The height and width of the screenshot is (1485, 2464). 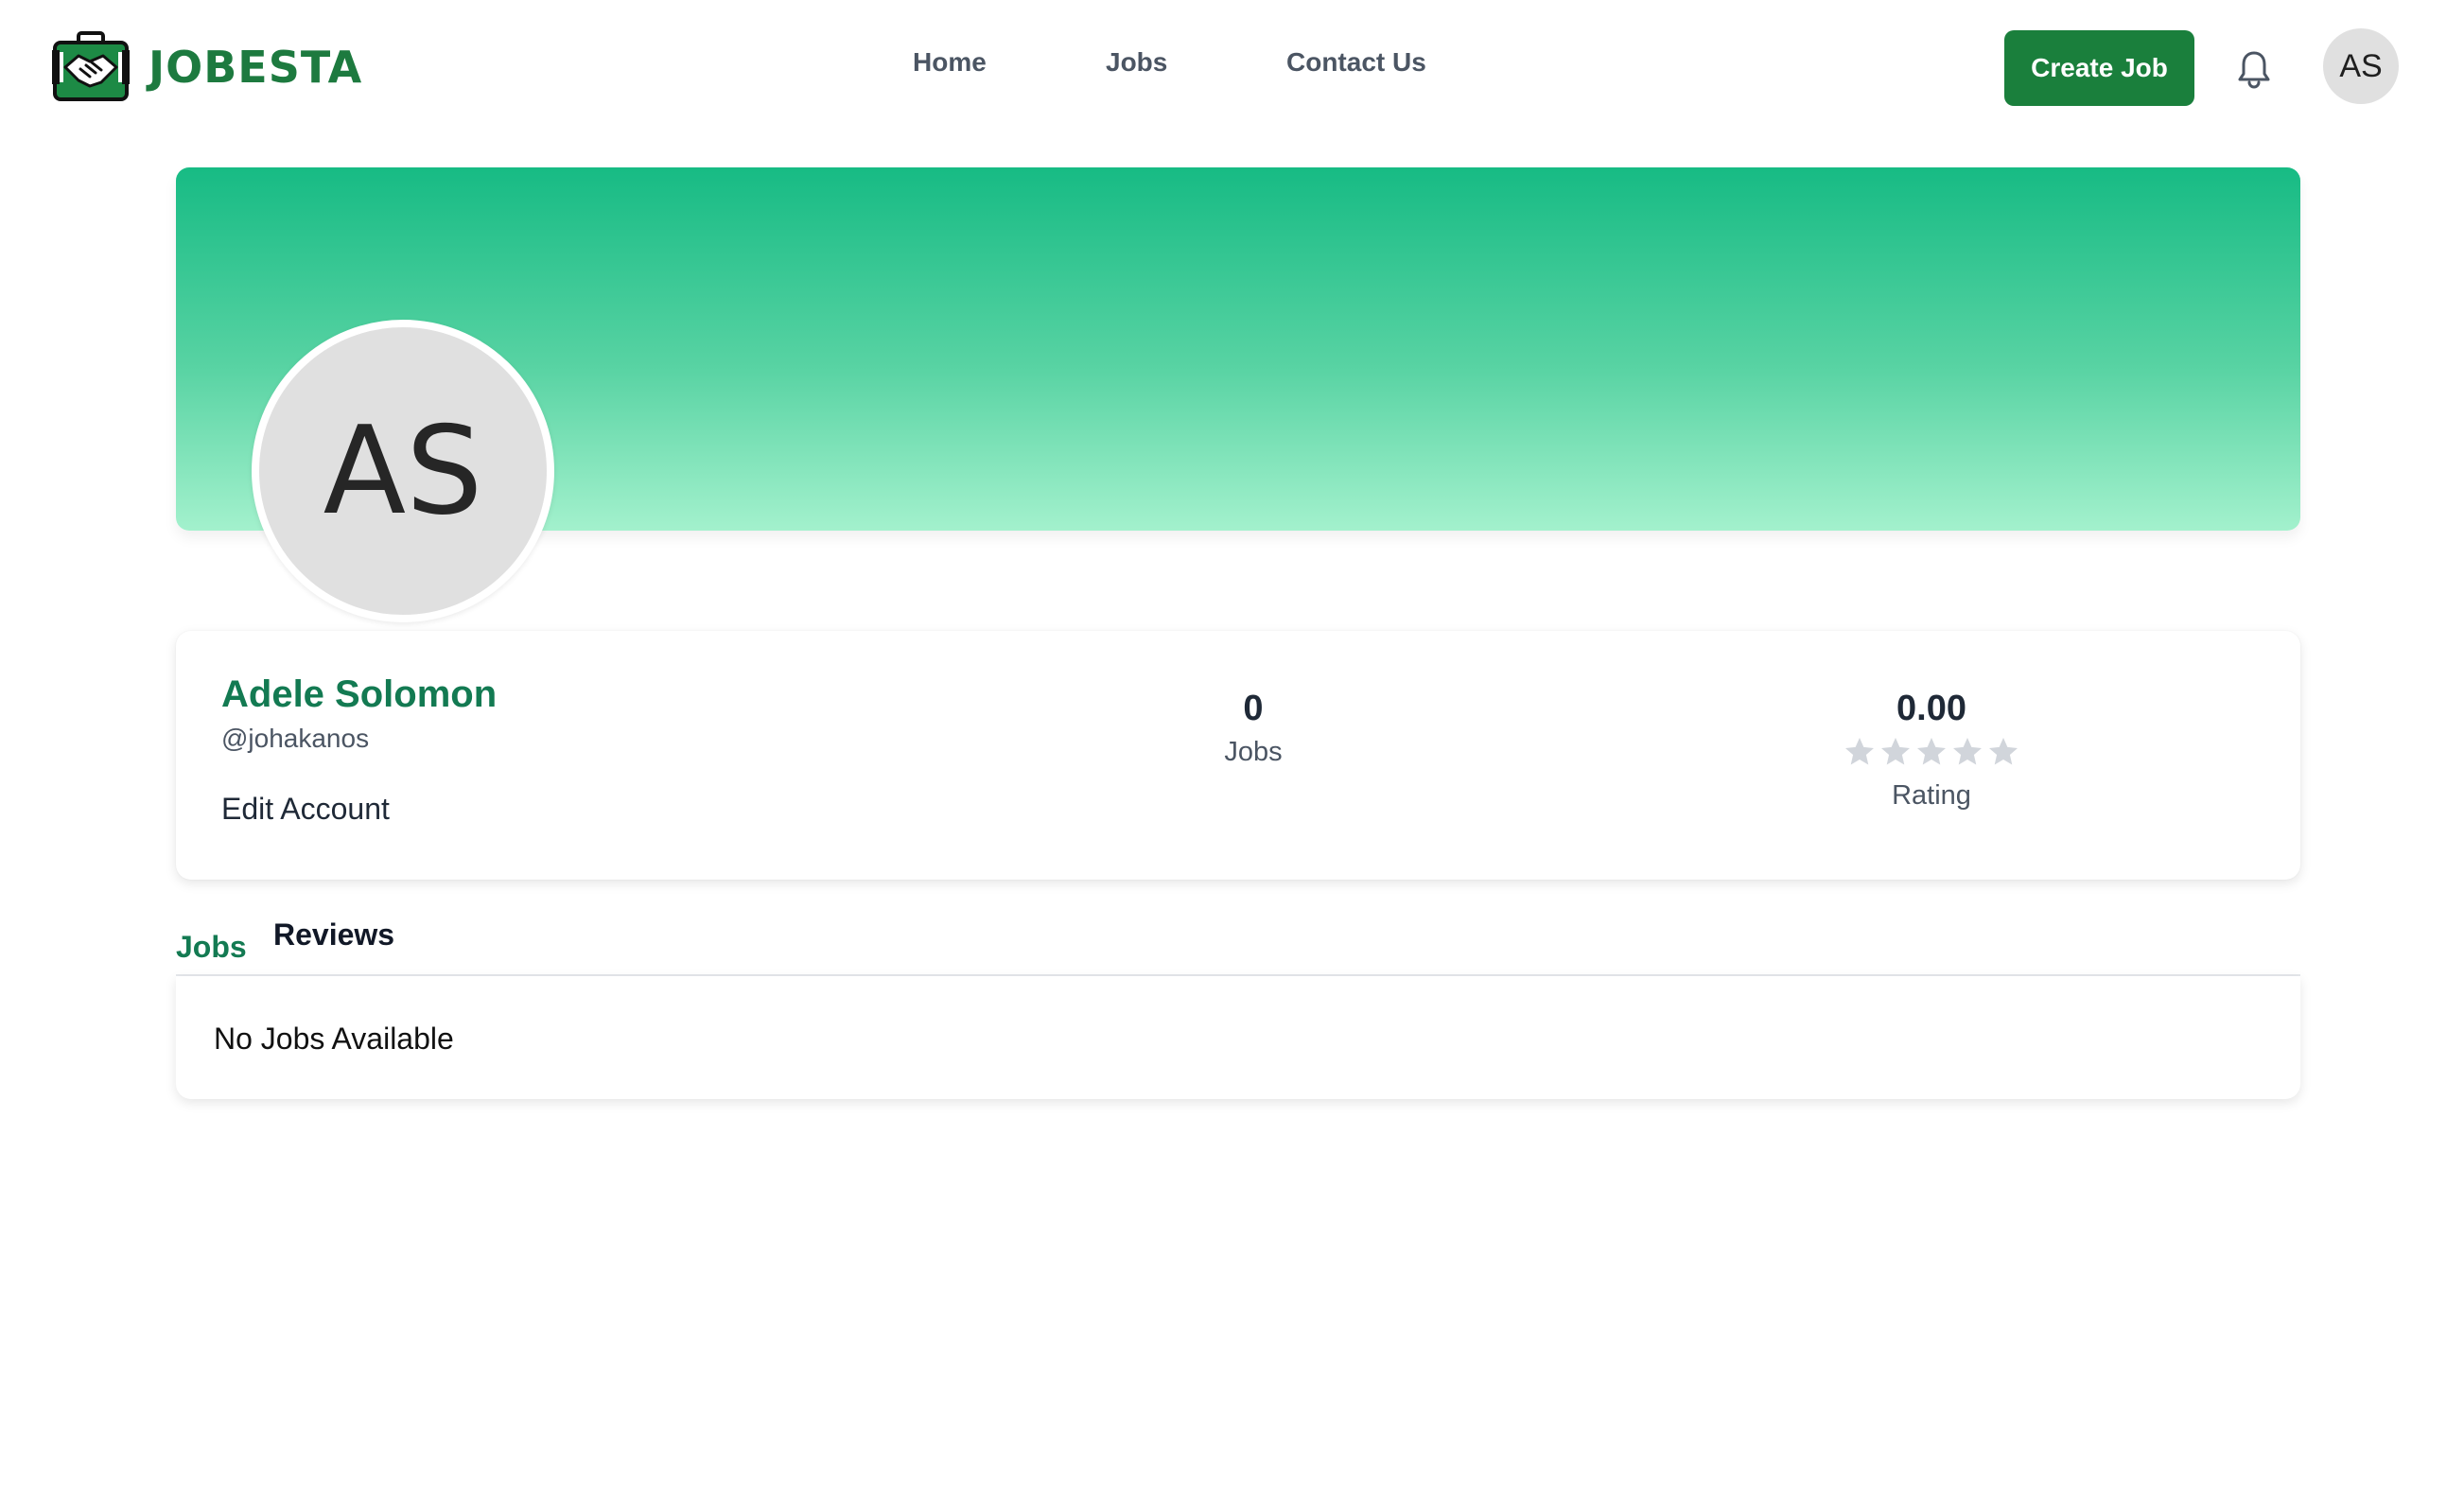 I want to click on empty-jobs-message: No Jobs Available, so click(x=334, y=1039).